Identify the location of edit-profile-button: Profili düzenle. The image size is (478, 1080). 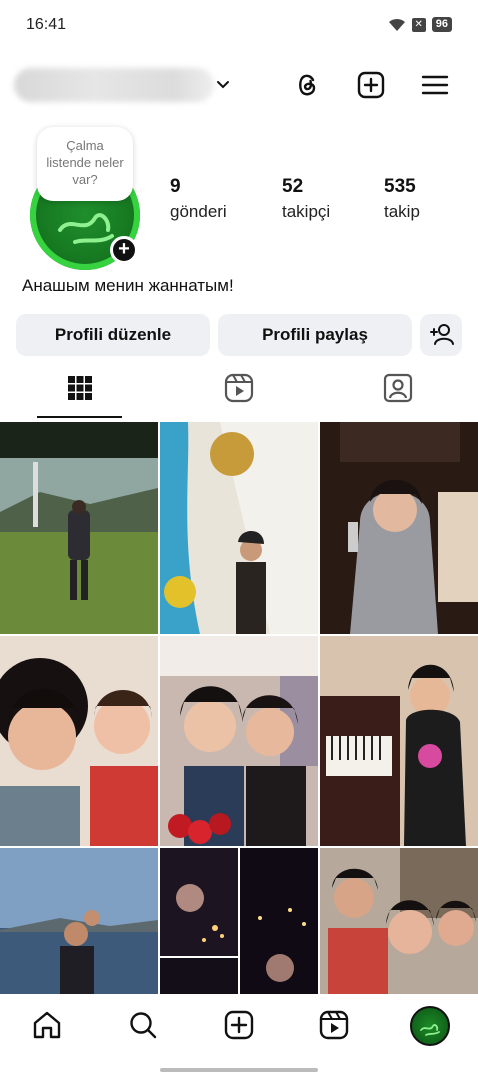
(113, 335).